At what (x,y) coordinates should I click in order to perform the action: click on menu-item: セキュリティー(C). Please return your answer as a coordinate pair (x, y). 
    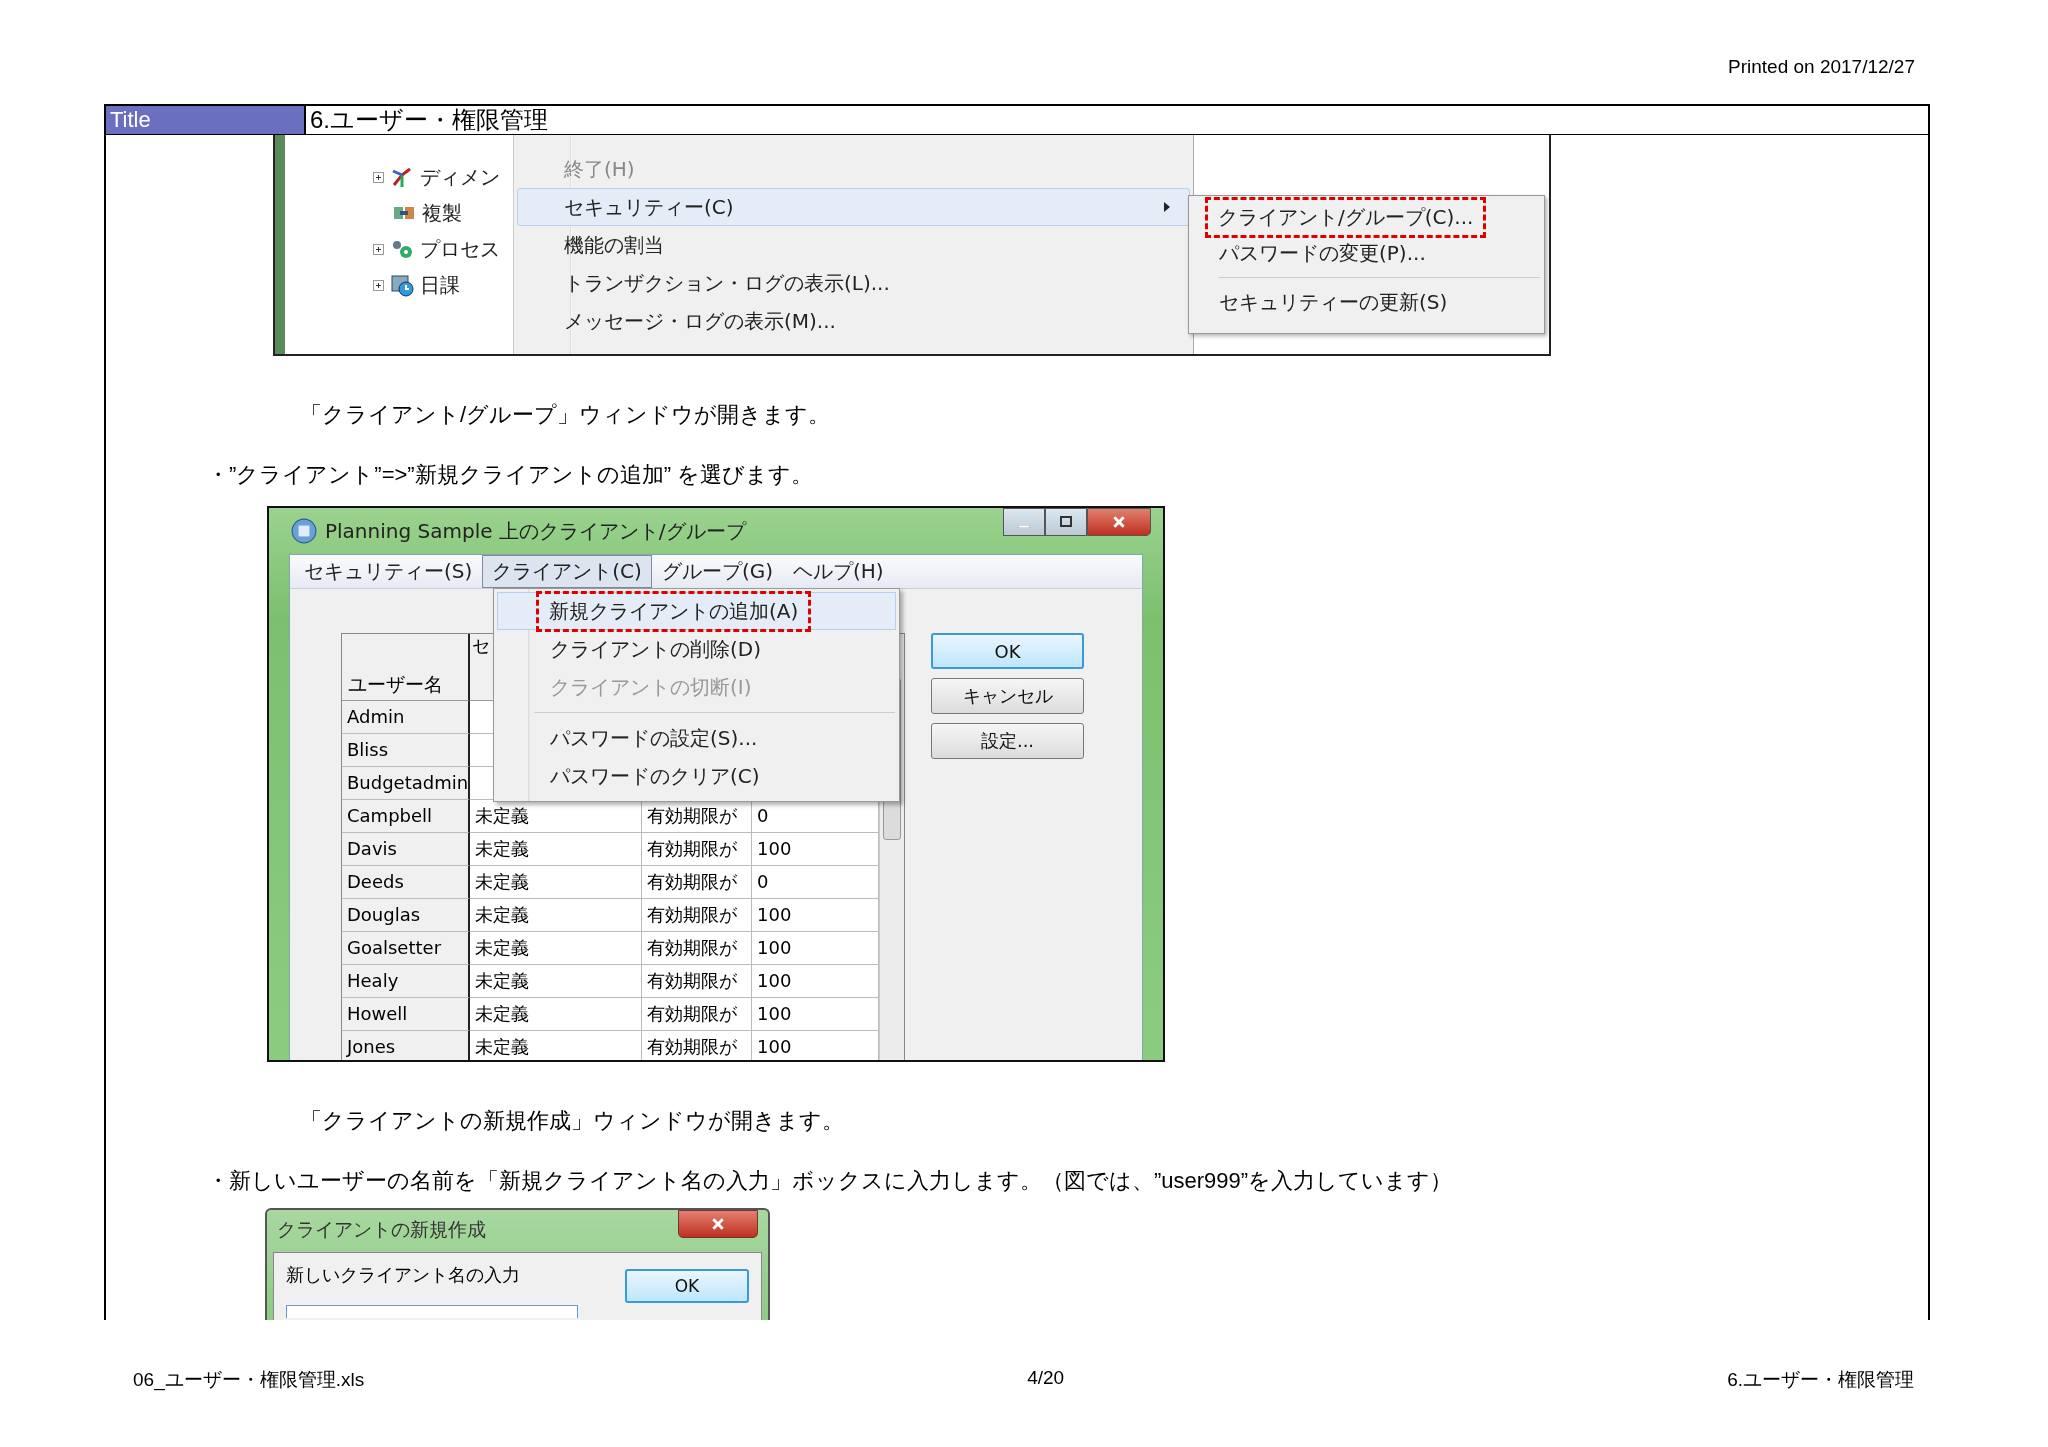
    Looking at the image, I should click on (853, 207).